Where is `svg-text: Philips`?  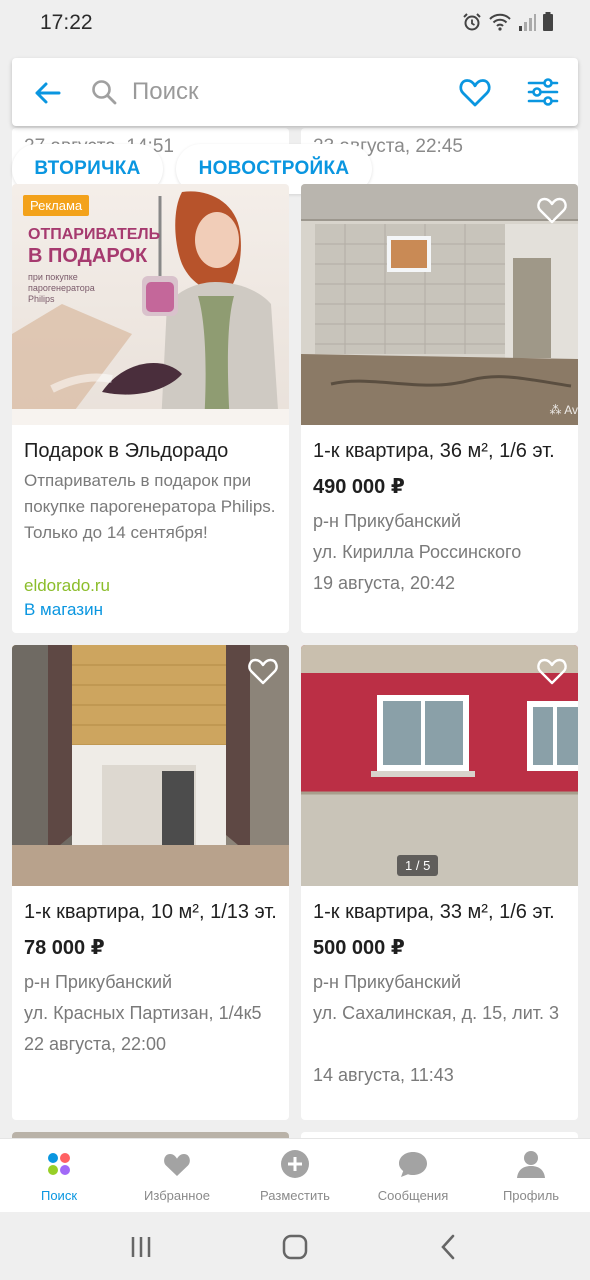
svg-text: Philips is located at coordinates (41, 299).